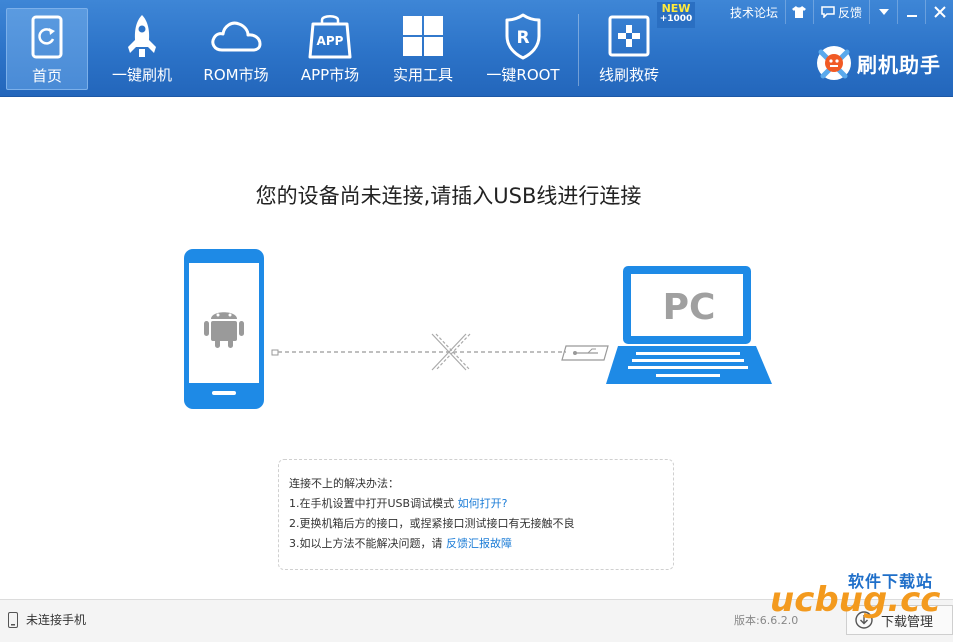  What do you see at coordinates (13, 619) in the screenshot?
I see `phone-status-icon` at bounding box center [13, 619].